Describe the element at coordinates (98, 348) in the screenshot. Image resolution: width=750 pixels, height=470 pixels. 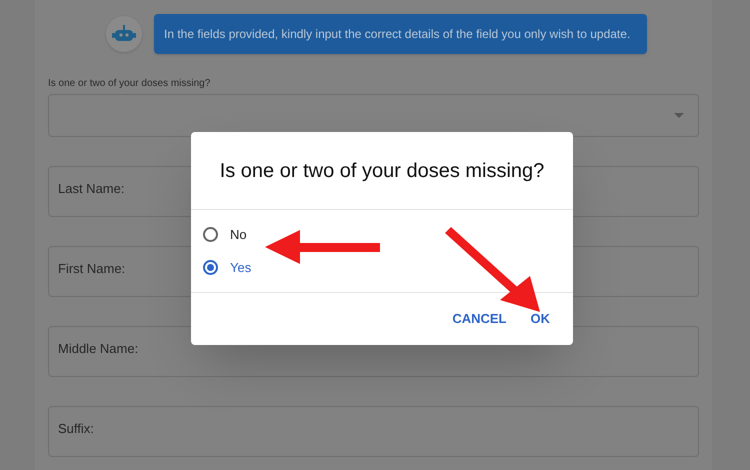
I see `field-label: Middle Name:` at that location.